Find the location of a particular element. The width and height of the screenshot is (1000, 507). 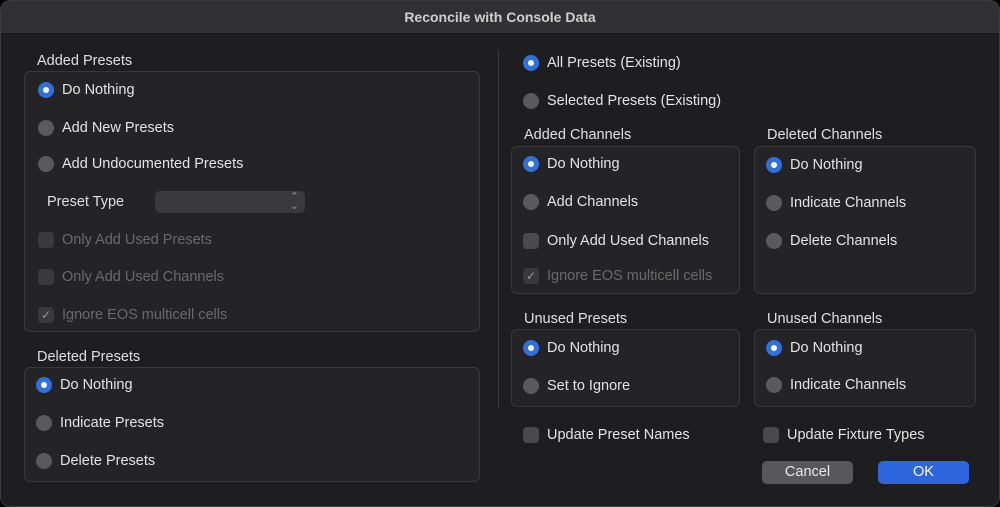

only-add-used-presets-checkbox: Only Add Used Presets is located at coordinates (125, 240).